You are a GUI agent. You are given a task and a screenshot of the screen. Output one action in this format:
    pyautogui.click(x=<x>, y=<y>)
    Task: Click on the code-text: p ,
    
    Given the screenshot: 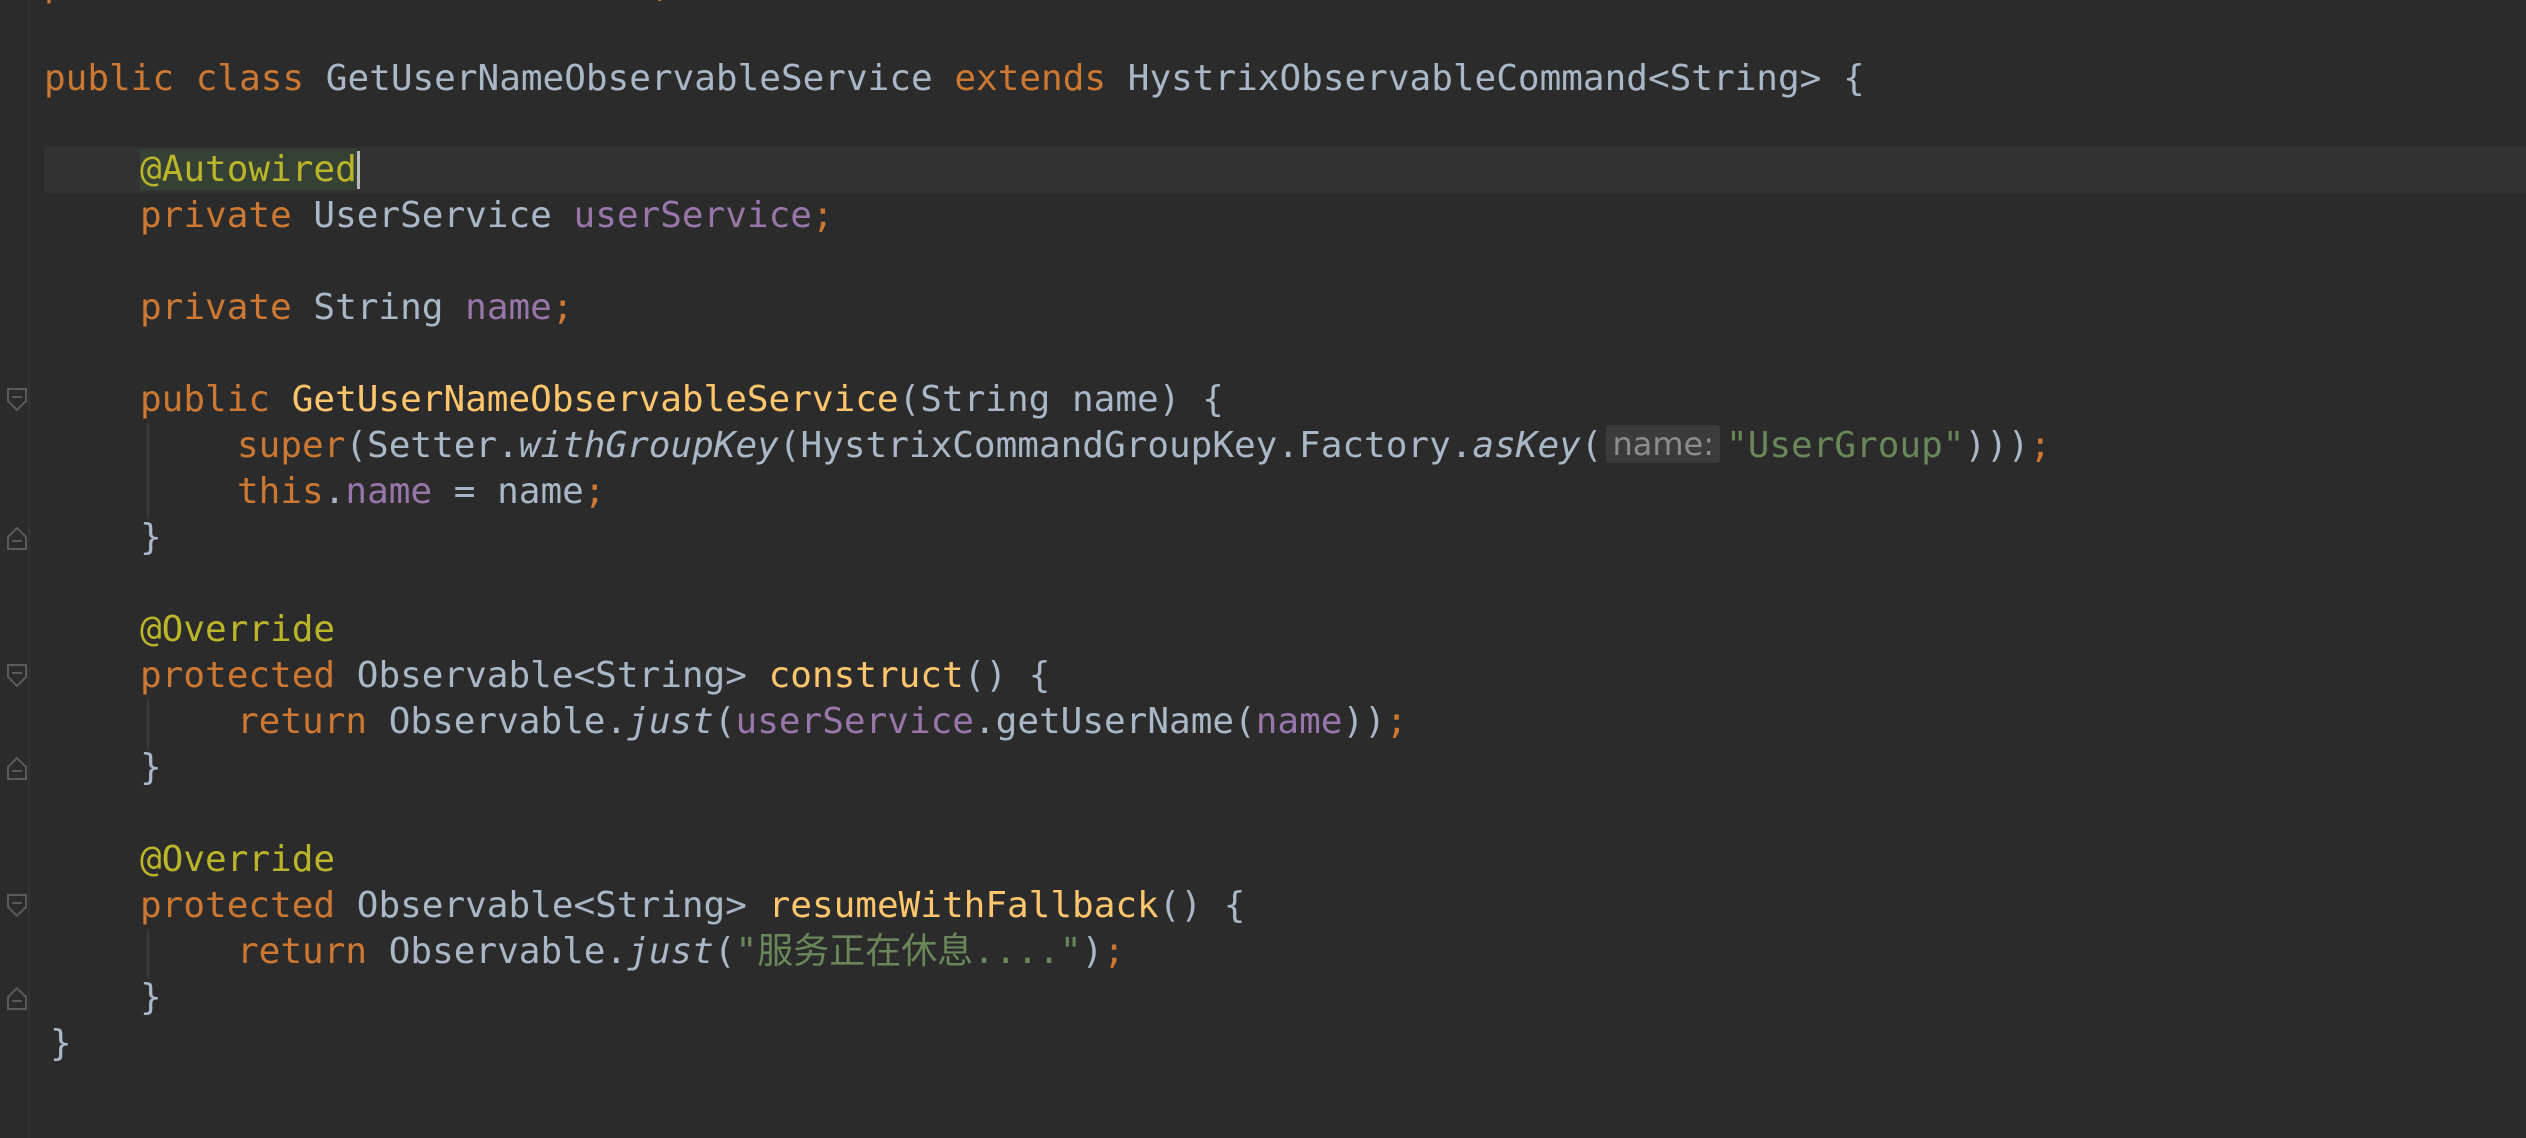 What is the action you would take?
    pyautogui.click(x=358, y=2)
    